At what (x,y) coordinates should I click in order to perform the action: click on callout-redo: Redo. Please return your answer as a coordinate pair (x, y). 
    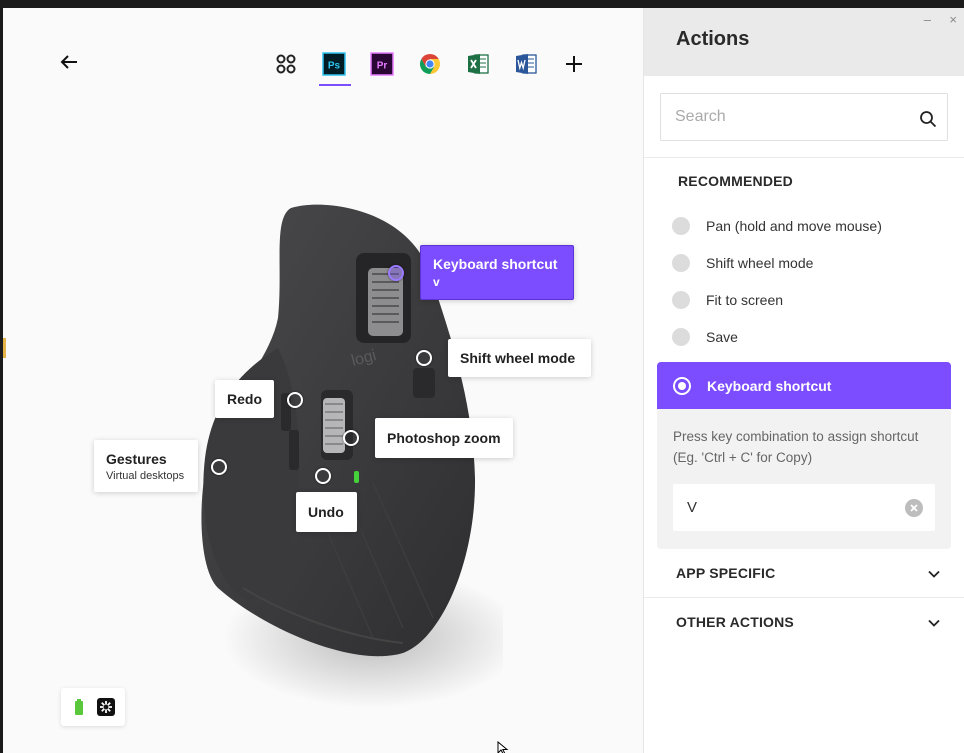
    Looking at the image, I should click on (244, 399).